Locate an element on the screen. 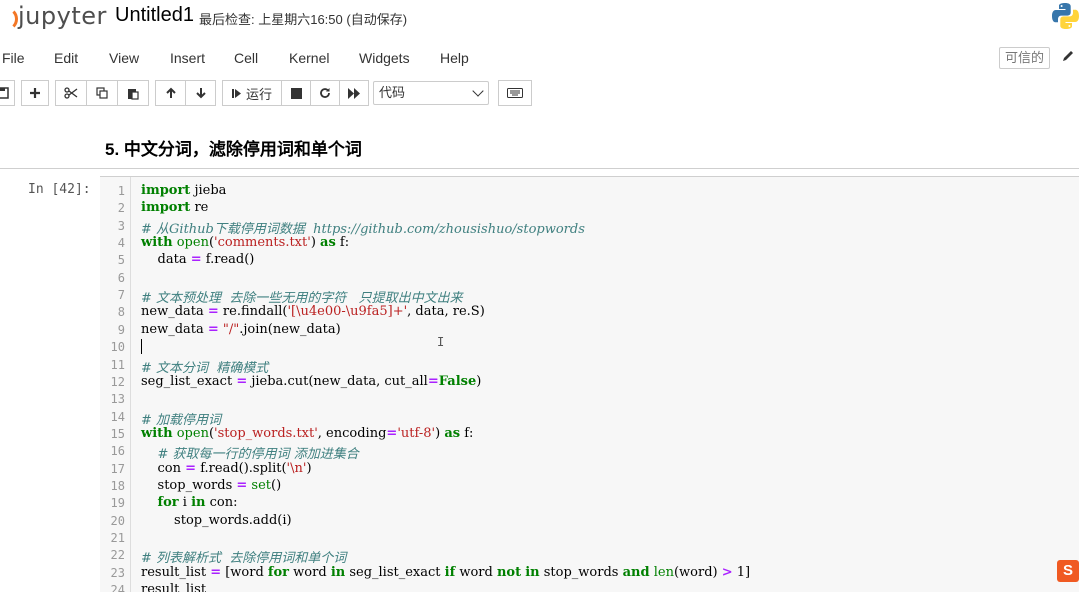 The image size is (1079, 592). keyboard-icon is located at coordinates (515, 93).